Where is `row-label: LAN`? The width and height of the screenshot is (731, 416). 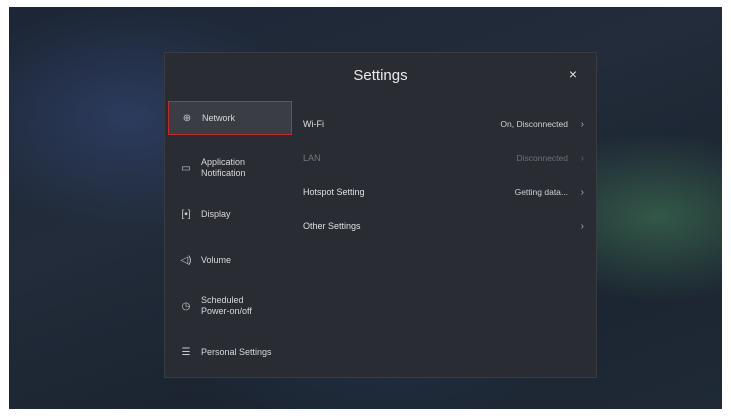
row-label: LAN is located at coordinates (312, 158).